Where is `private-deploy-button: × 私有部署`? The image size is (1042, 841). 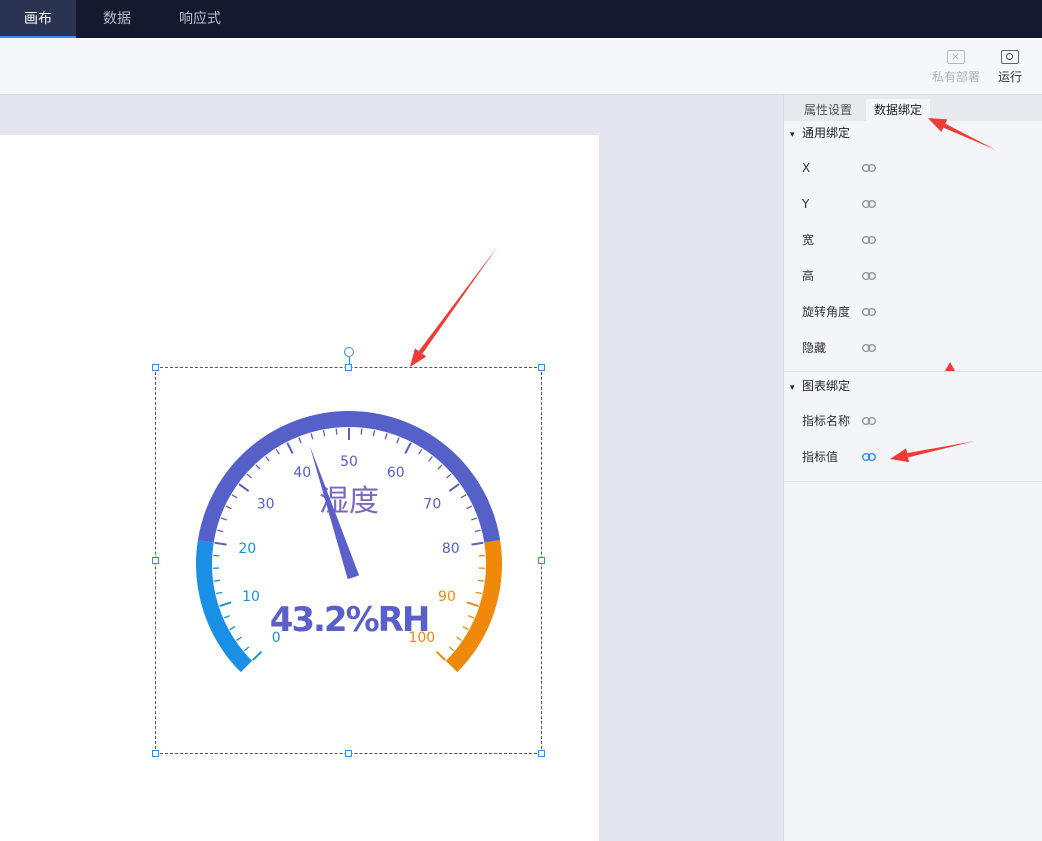
private-deploy-button: × 私有部署 is located at coordinates (956, 67).